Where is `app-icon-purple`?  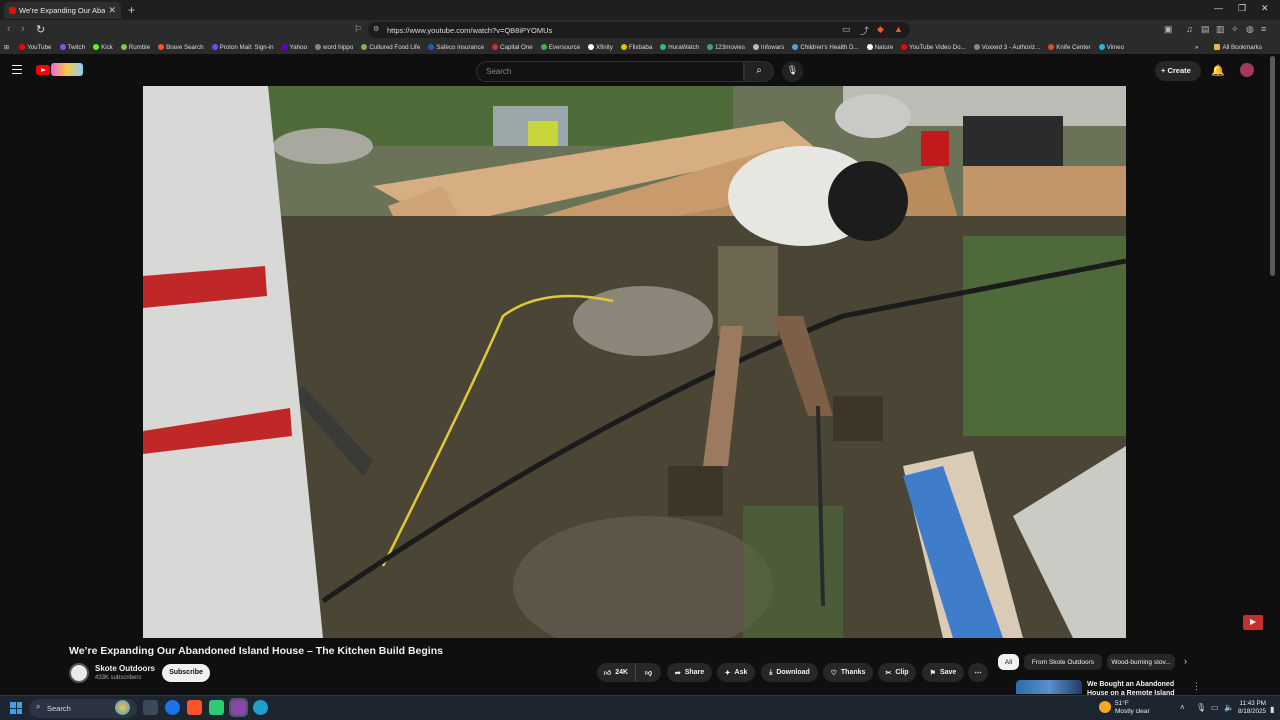
app-icon-purple is located at coordinates (238, 707).